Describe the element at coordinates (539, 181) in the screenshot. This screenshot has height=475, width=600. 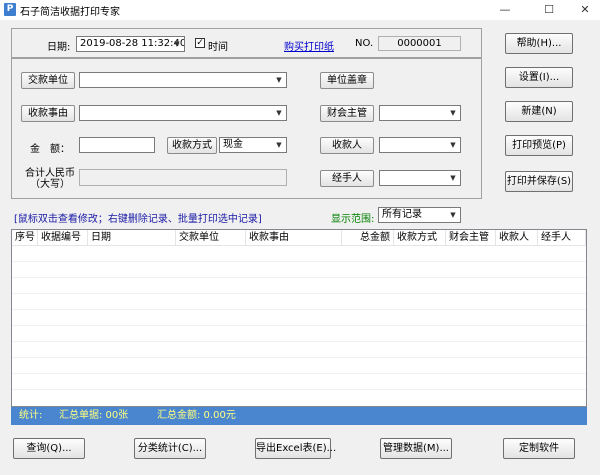
I see `print-save-button: 打印并保存(S)` at that location.